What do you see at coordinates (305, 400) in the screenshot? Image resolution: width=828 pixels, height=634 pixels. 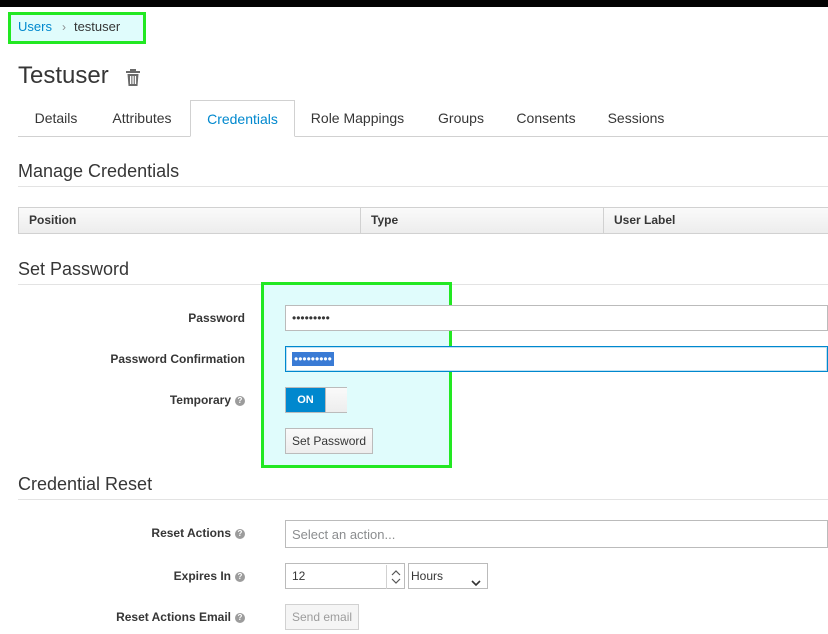 I see `toggle-on-state: ON` at bounding box center [305, 400].